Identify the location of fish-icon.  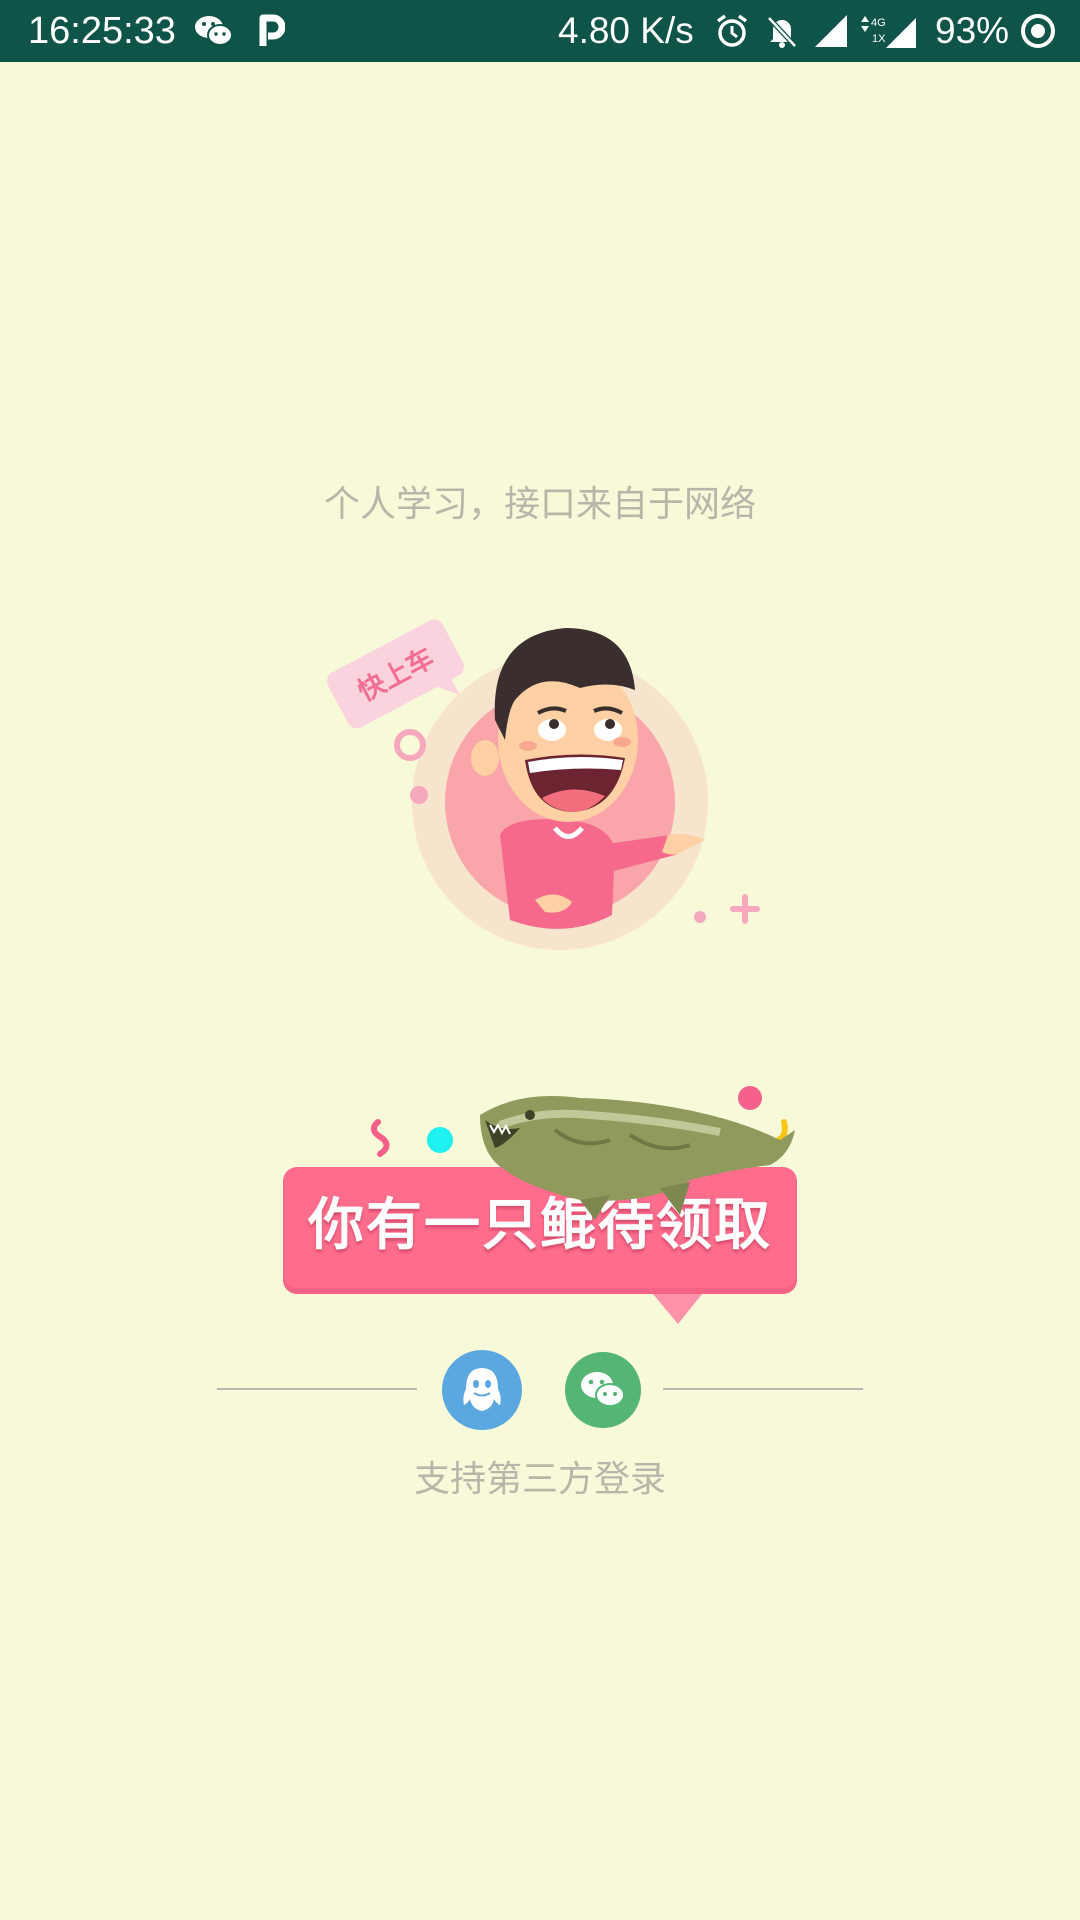
(637, 1158).